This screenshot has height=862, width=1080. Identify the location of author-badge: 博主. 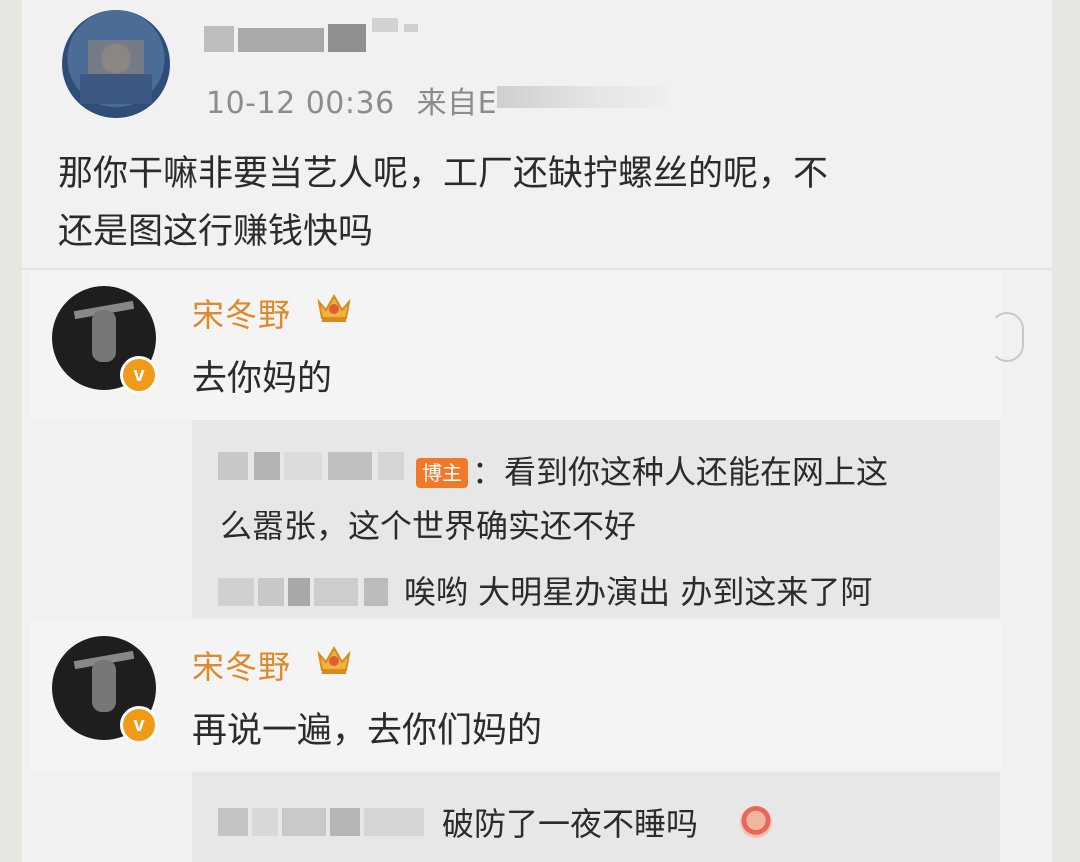
(442, 473).